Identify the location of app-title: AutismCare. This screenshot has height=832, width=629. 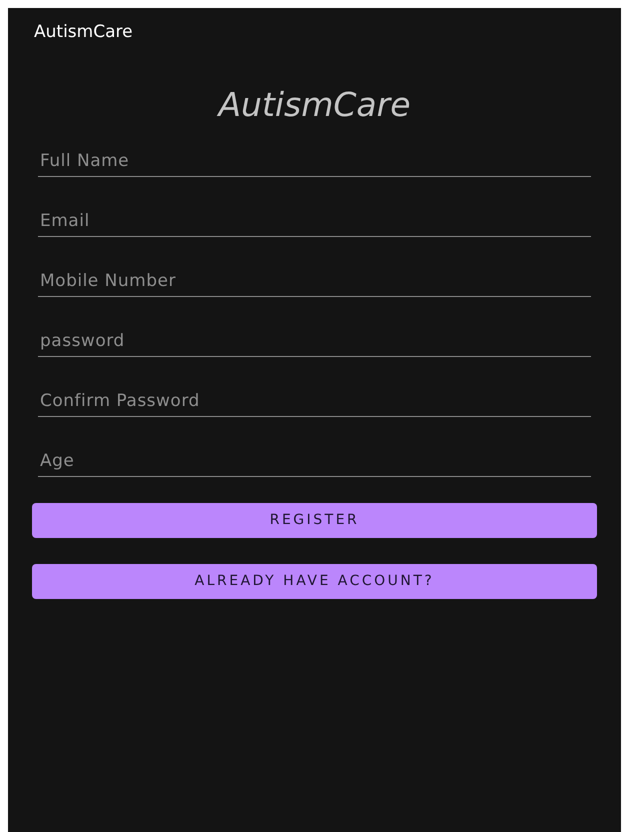
(83, 32).